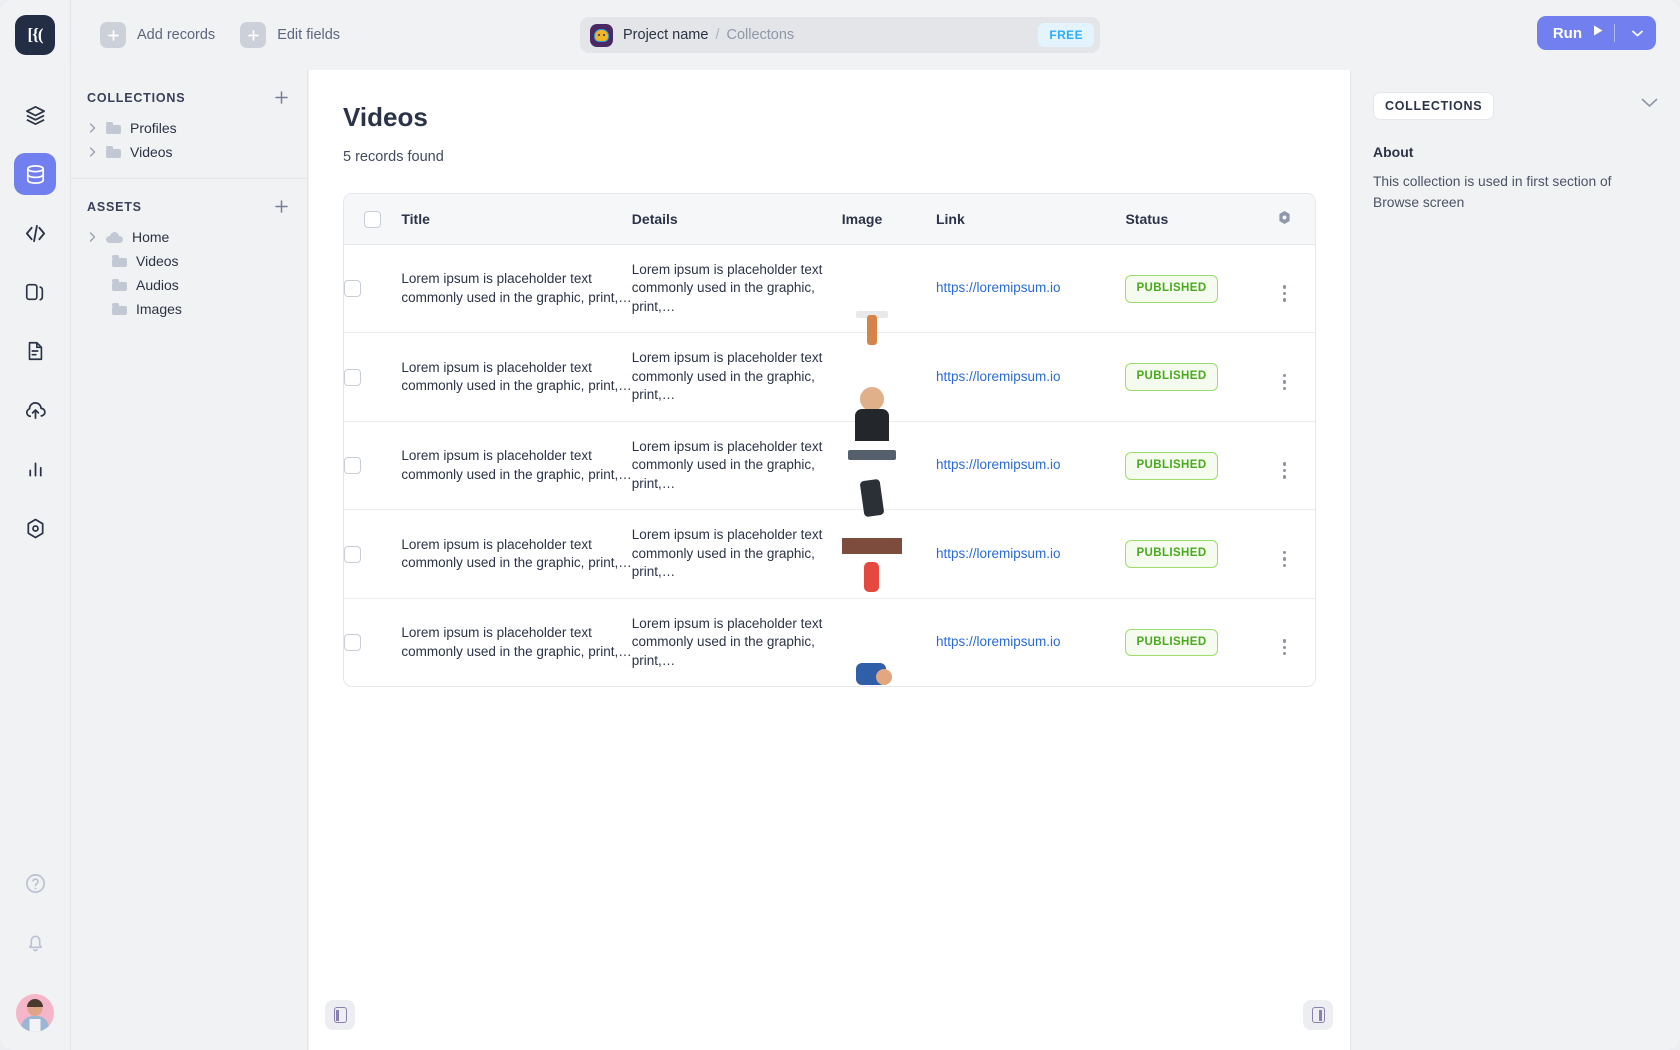 The width and height of the screenshot is (1680, 1050). I want to click on rail-item-bell-icon, so click(35, 942).